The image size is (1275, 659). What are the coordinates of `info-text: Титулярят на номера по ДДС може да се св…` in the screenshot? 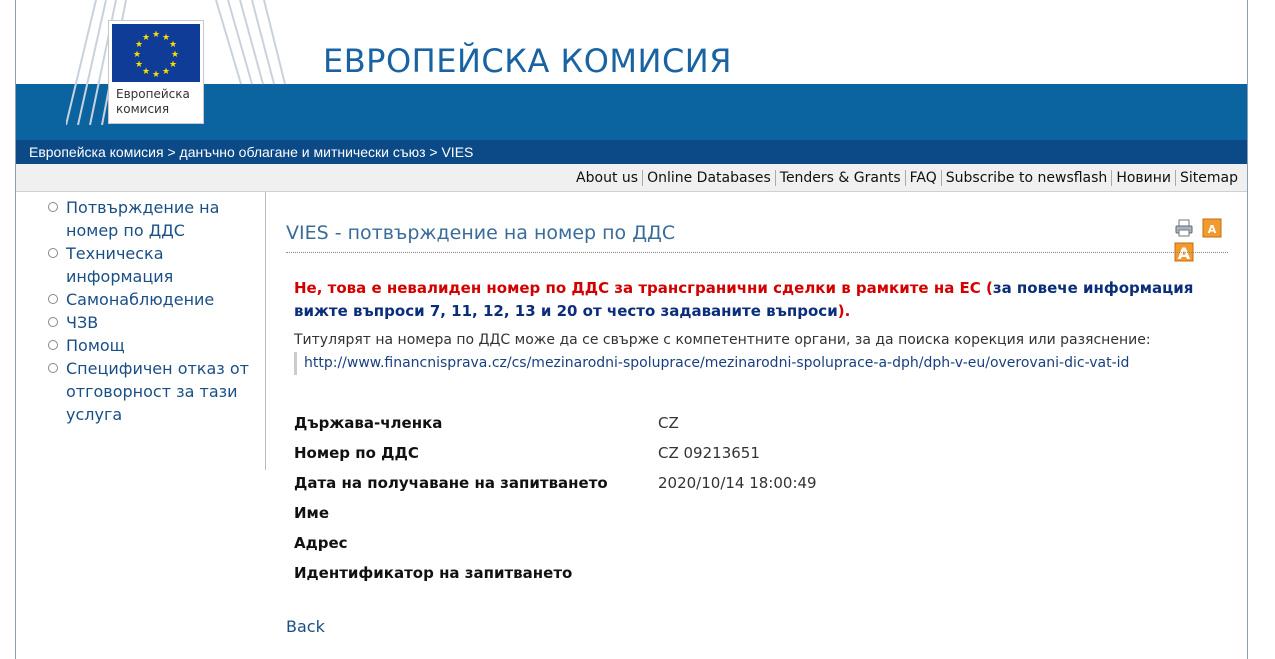 It's located at (722, 340).